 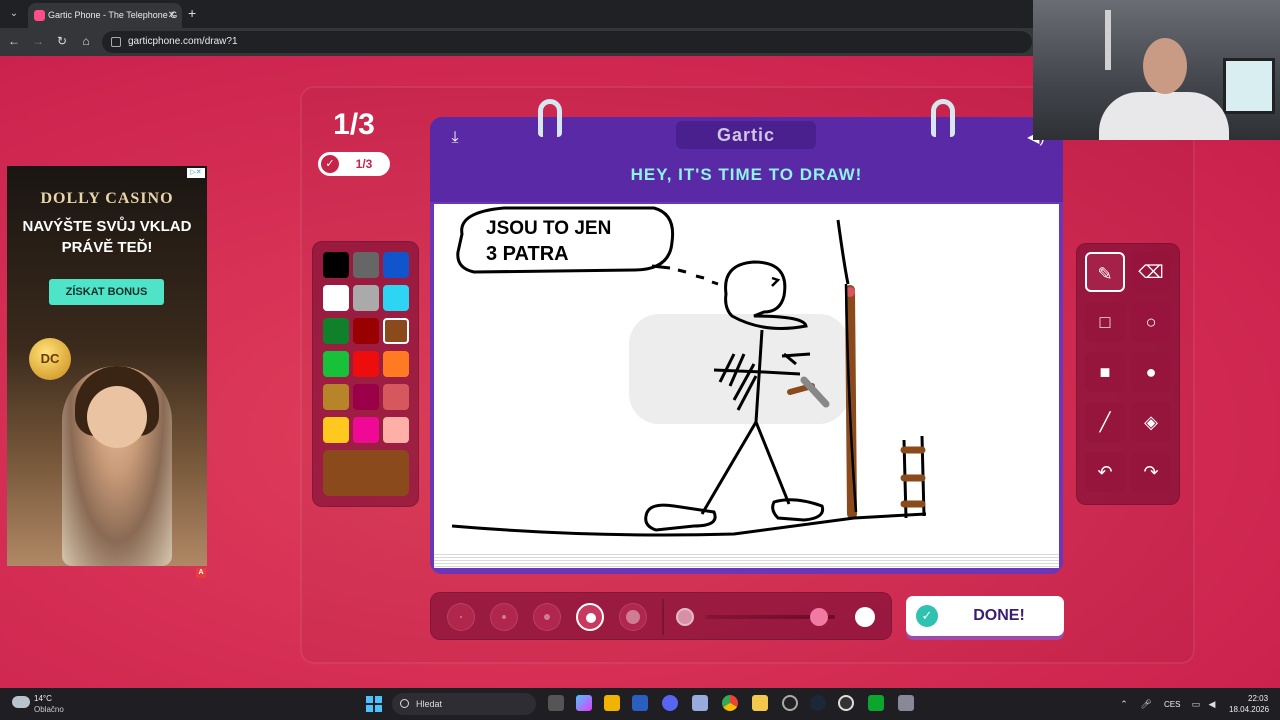 What do you see at coordinates (746, 135) in the screenshot?
I see `gartic-logo: Gartic` at bounding box center [746, 135].